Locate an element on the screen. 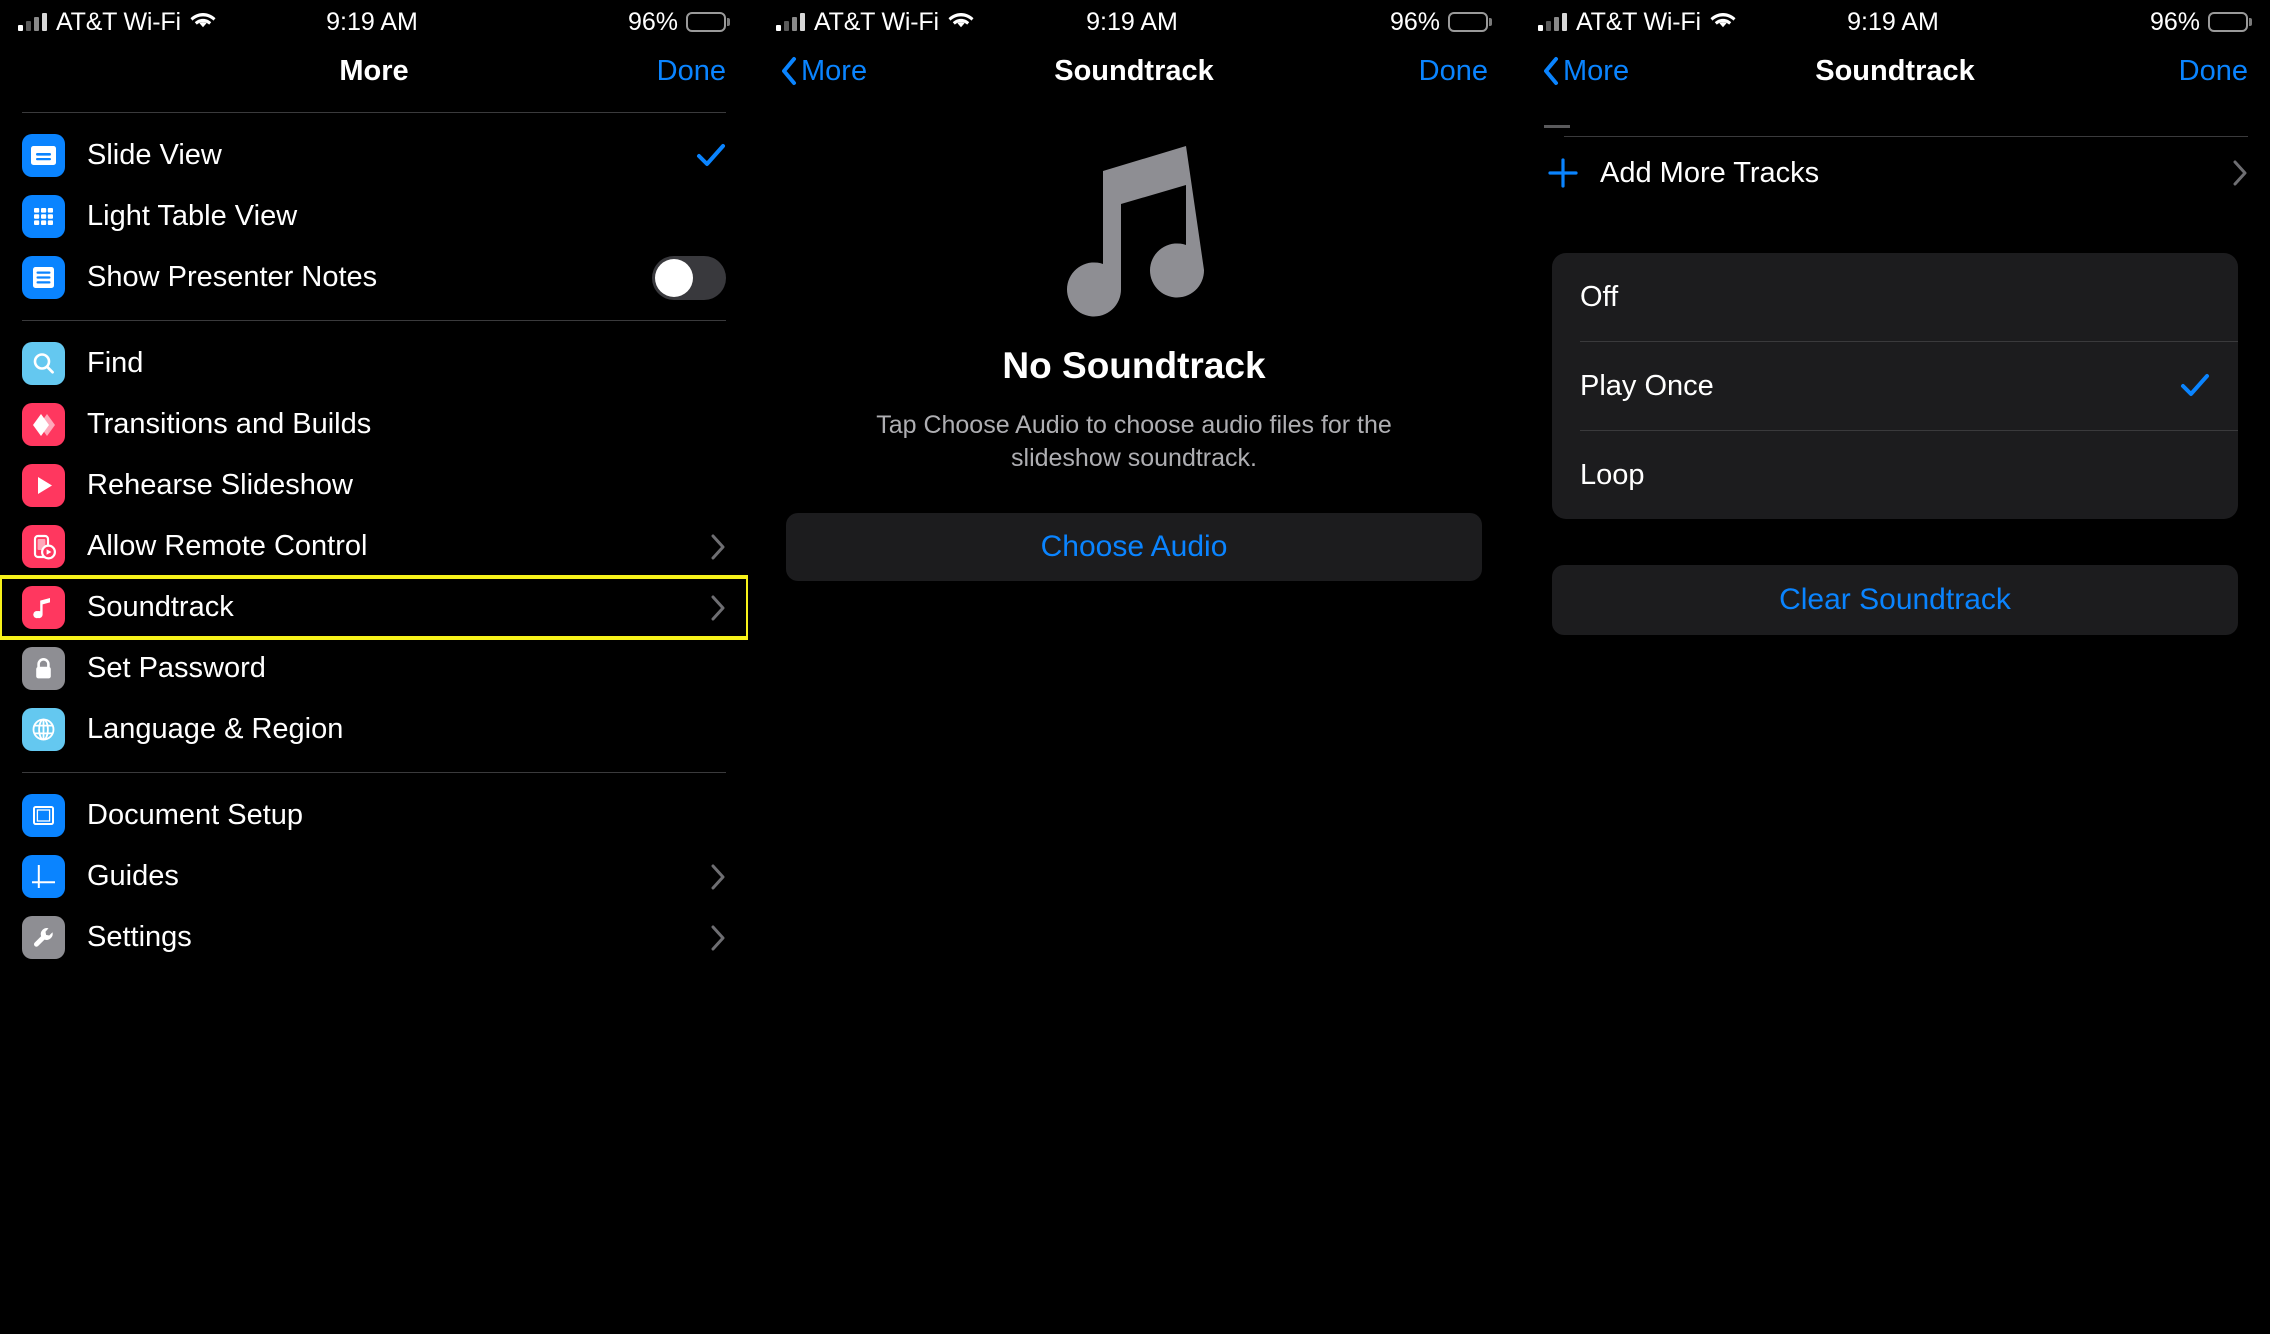  playback-option-label: Play Once is located at coordinates (1647, 385).